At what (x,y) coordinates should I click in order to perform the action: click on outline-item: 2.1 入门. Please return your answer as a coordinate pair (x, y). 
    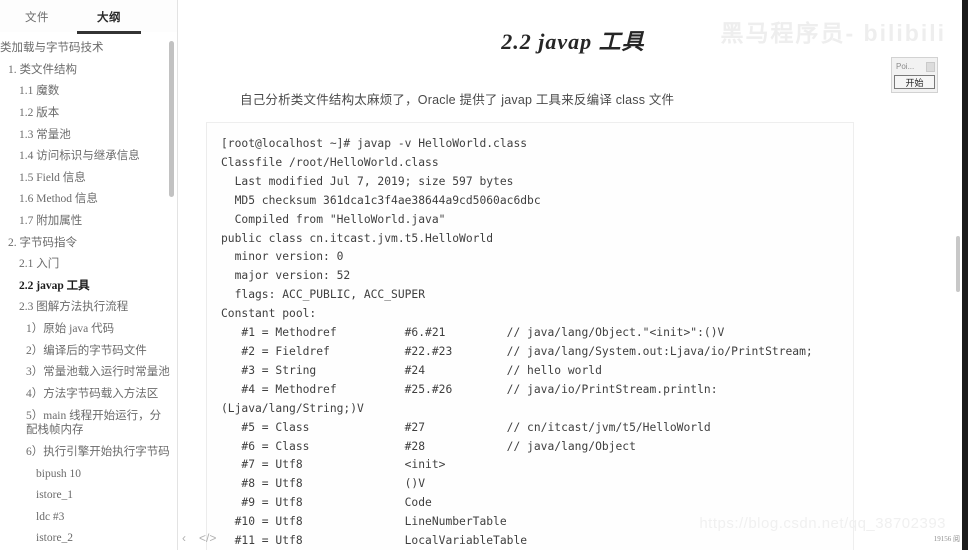
    Looking at the image, I should click on (89, 265).